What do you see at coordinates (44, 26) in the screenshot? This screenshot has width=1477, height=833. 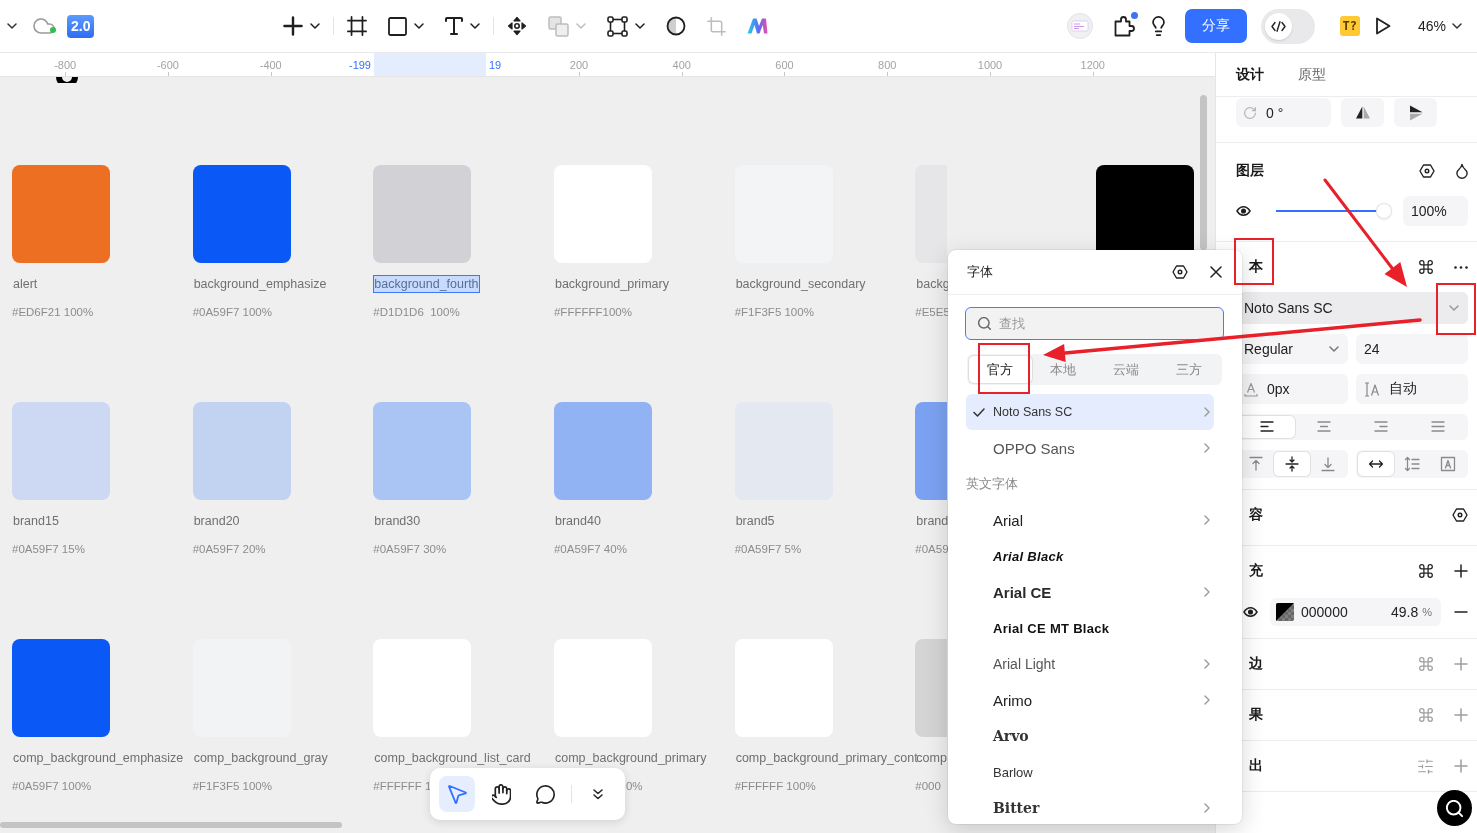 I see `cloud-icon` at bounding box center [44, 26].